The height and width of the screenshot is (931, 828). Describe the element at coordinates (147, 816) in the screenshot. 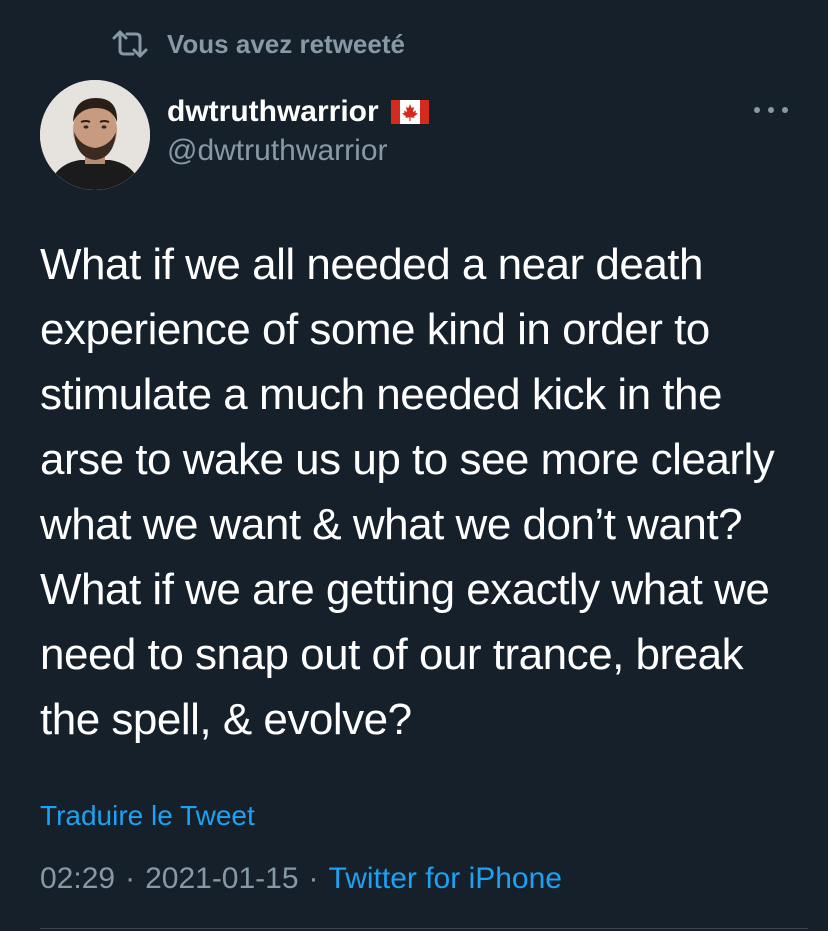

I see `translate-tweet-link: Traduire le Tweet` at that location.